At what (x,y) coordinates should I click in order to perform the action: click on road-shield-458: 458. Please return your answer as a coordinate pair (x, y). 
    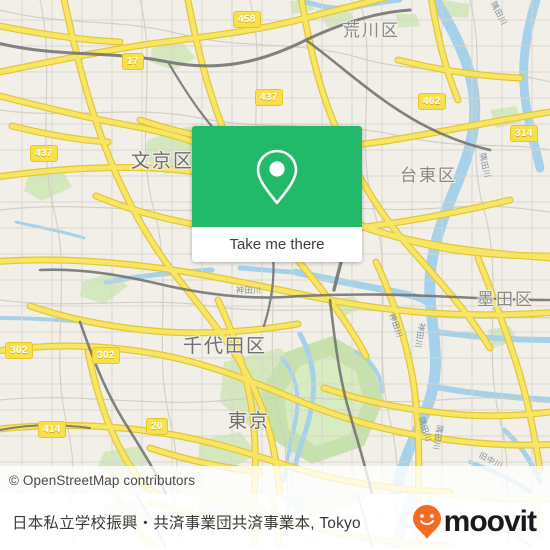
    Looking at the image, I should click on (247, 19).